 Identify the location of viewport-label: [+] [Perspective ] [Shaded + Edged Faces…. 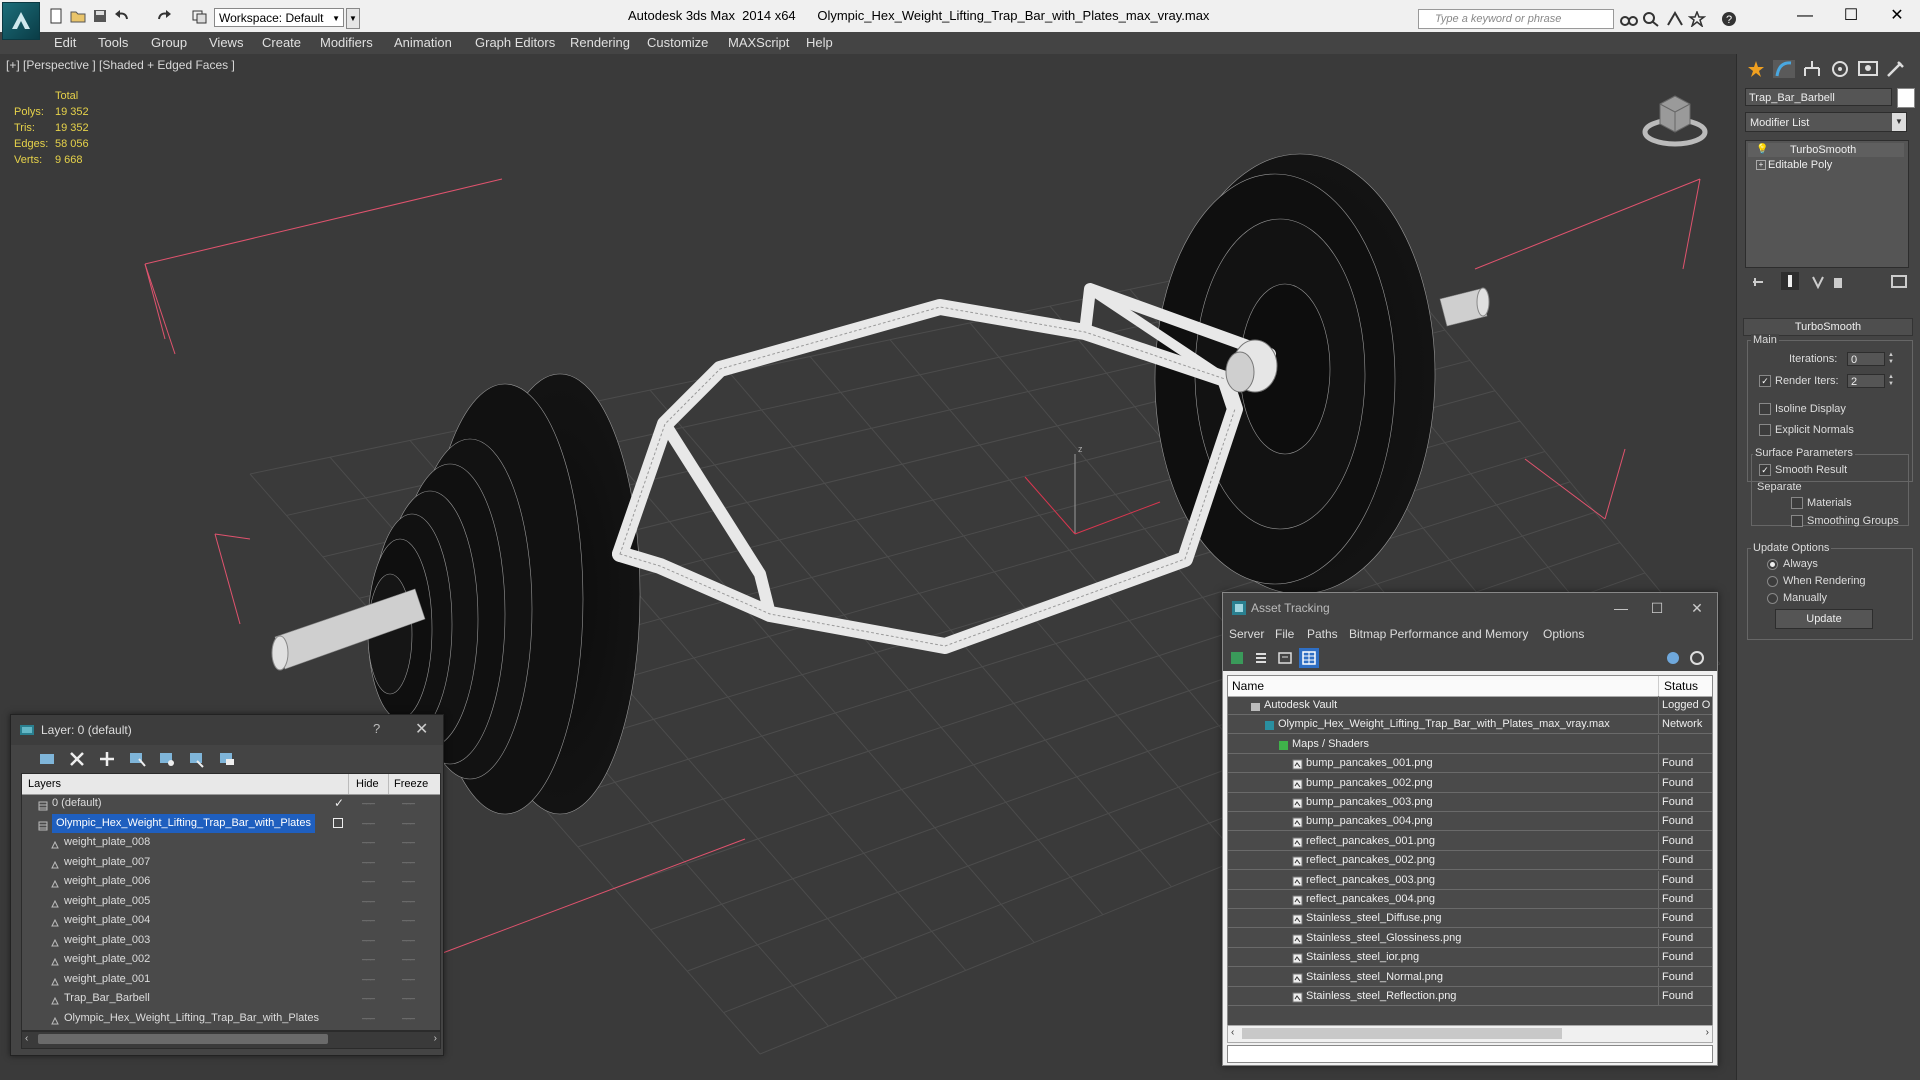
(120, 65).